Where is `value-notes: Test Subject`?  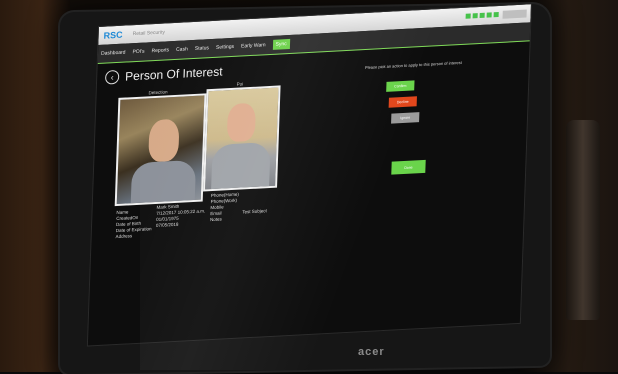
value-notes: Test Subject is located at coordinates (254, 211).